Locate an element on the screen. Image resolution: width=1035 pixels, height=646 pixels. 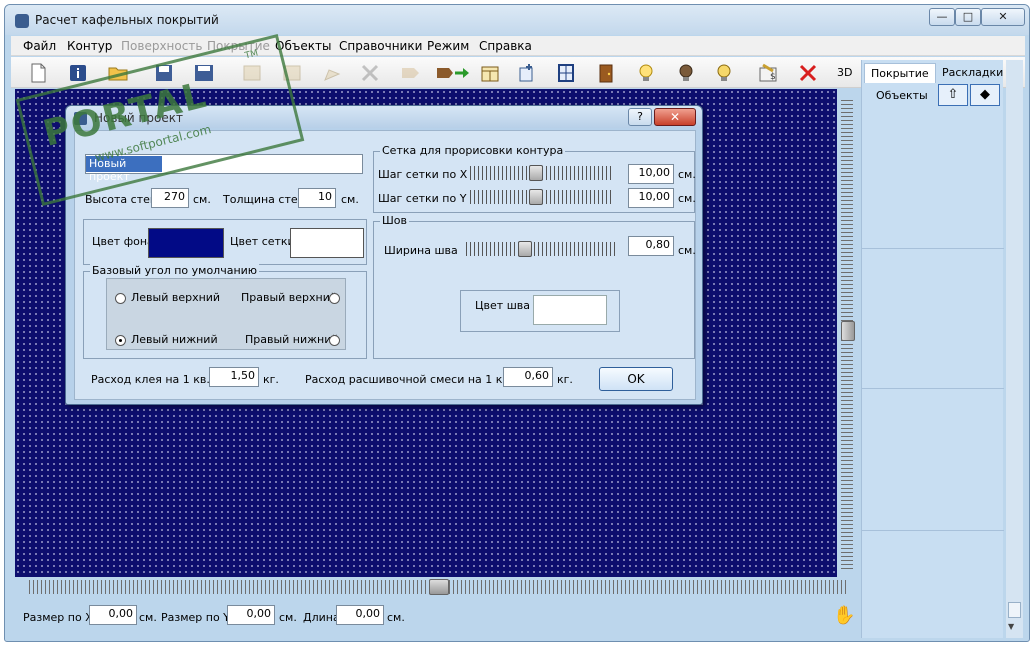
grid-step-y-label: Шаг сетки по Y is located at coordinates (422, 198).